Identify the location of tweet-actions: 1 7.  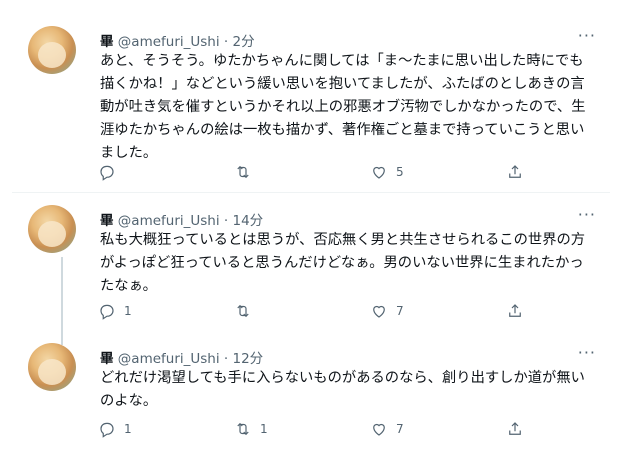
(318, 311).